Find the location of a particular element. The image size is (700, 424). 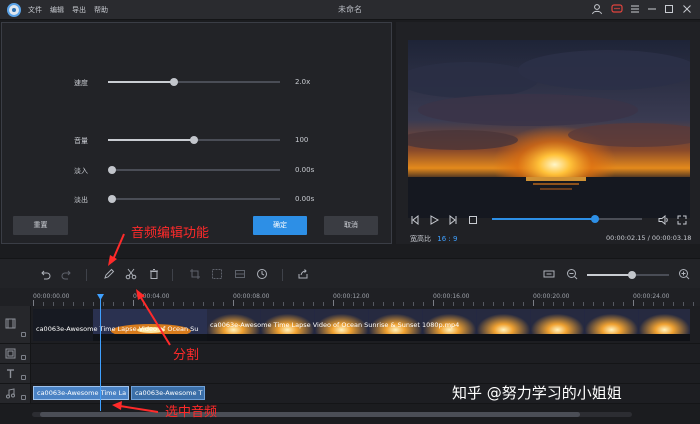

watermark: 知乎 @努力学习的小姐姐 is located at coordinates (537, 393).